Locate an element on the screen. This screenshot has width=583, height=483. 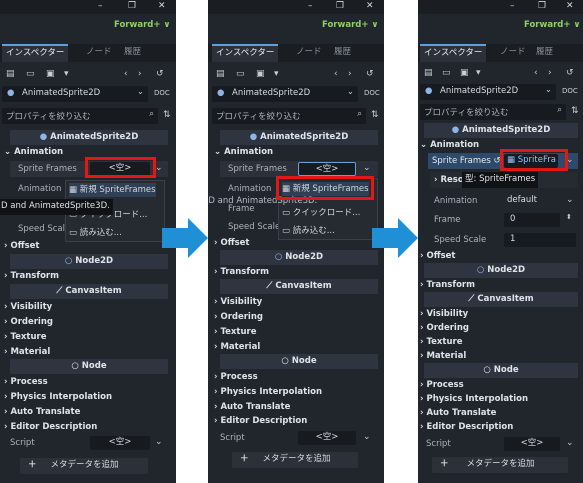
animation-value: default is located at coordinates (531, 201).